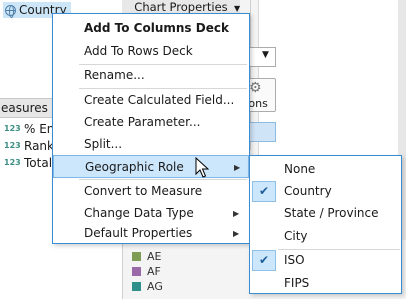 The height and width of the screenshot is (299, 406). Describe the element at coordinates (294, 260) in the screenshot. I see `submenu-item-label: ISO` at that location.